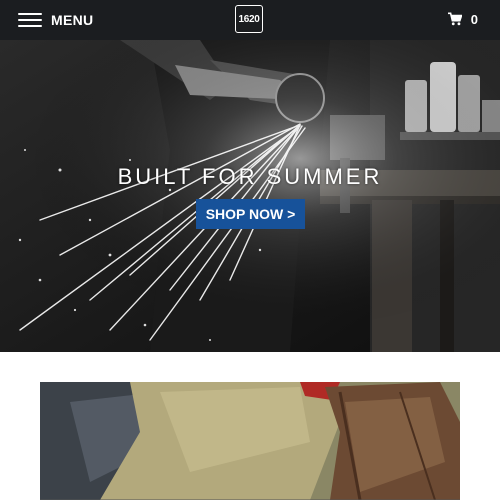 The width and height of the screenshot is (500, 500). What do you see at coordinates (454, 19) in the screenshot?
I see `cart-icon` at bounding box center [454, 19].